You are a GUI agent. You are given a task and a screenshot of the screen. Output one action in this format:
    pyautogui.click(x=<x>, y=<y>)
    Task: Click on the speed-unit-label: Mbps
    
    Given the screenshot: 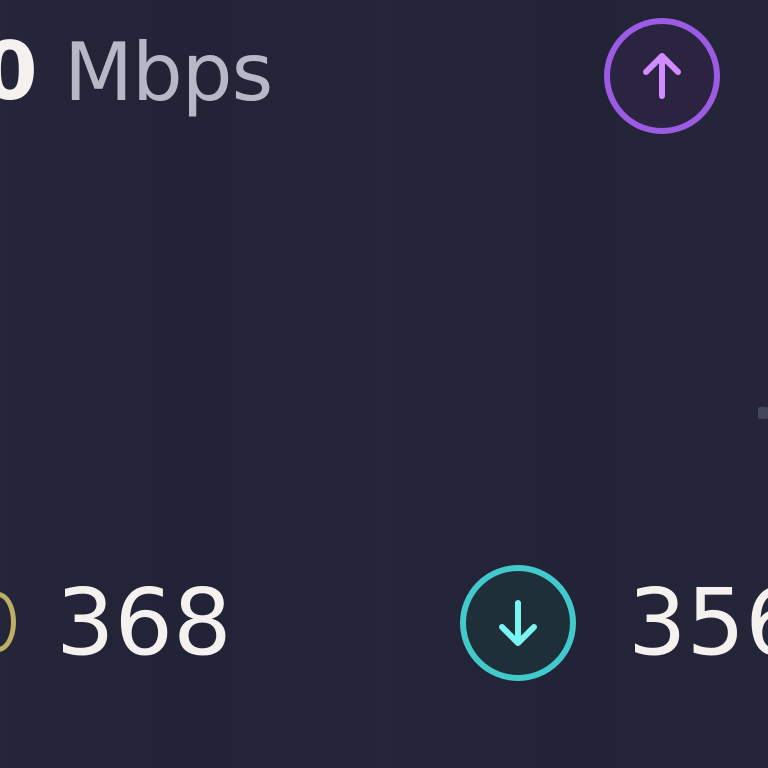 What is the action you would take?
    pyautogui.click(x=168, y=72)
    